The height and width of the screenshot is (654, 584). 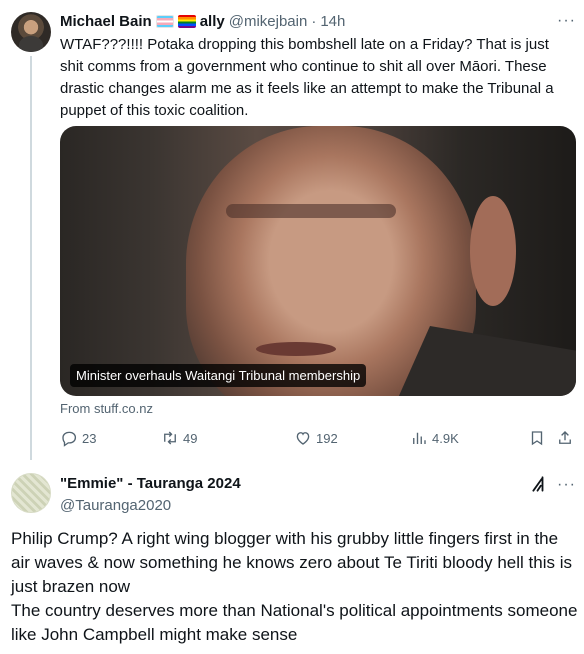 I want to click on reply-count: 23, so click(x=89, y=438).